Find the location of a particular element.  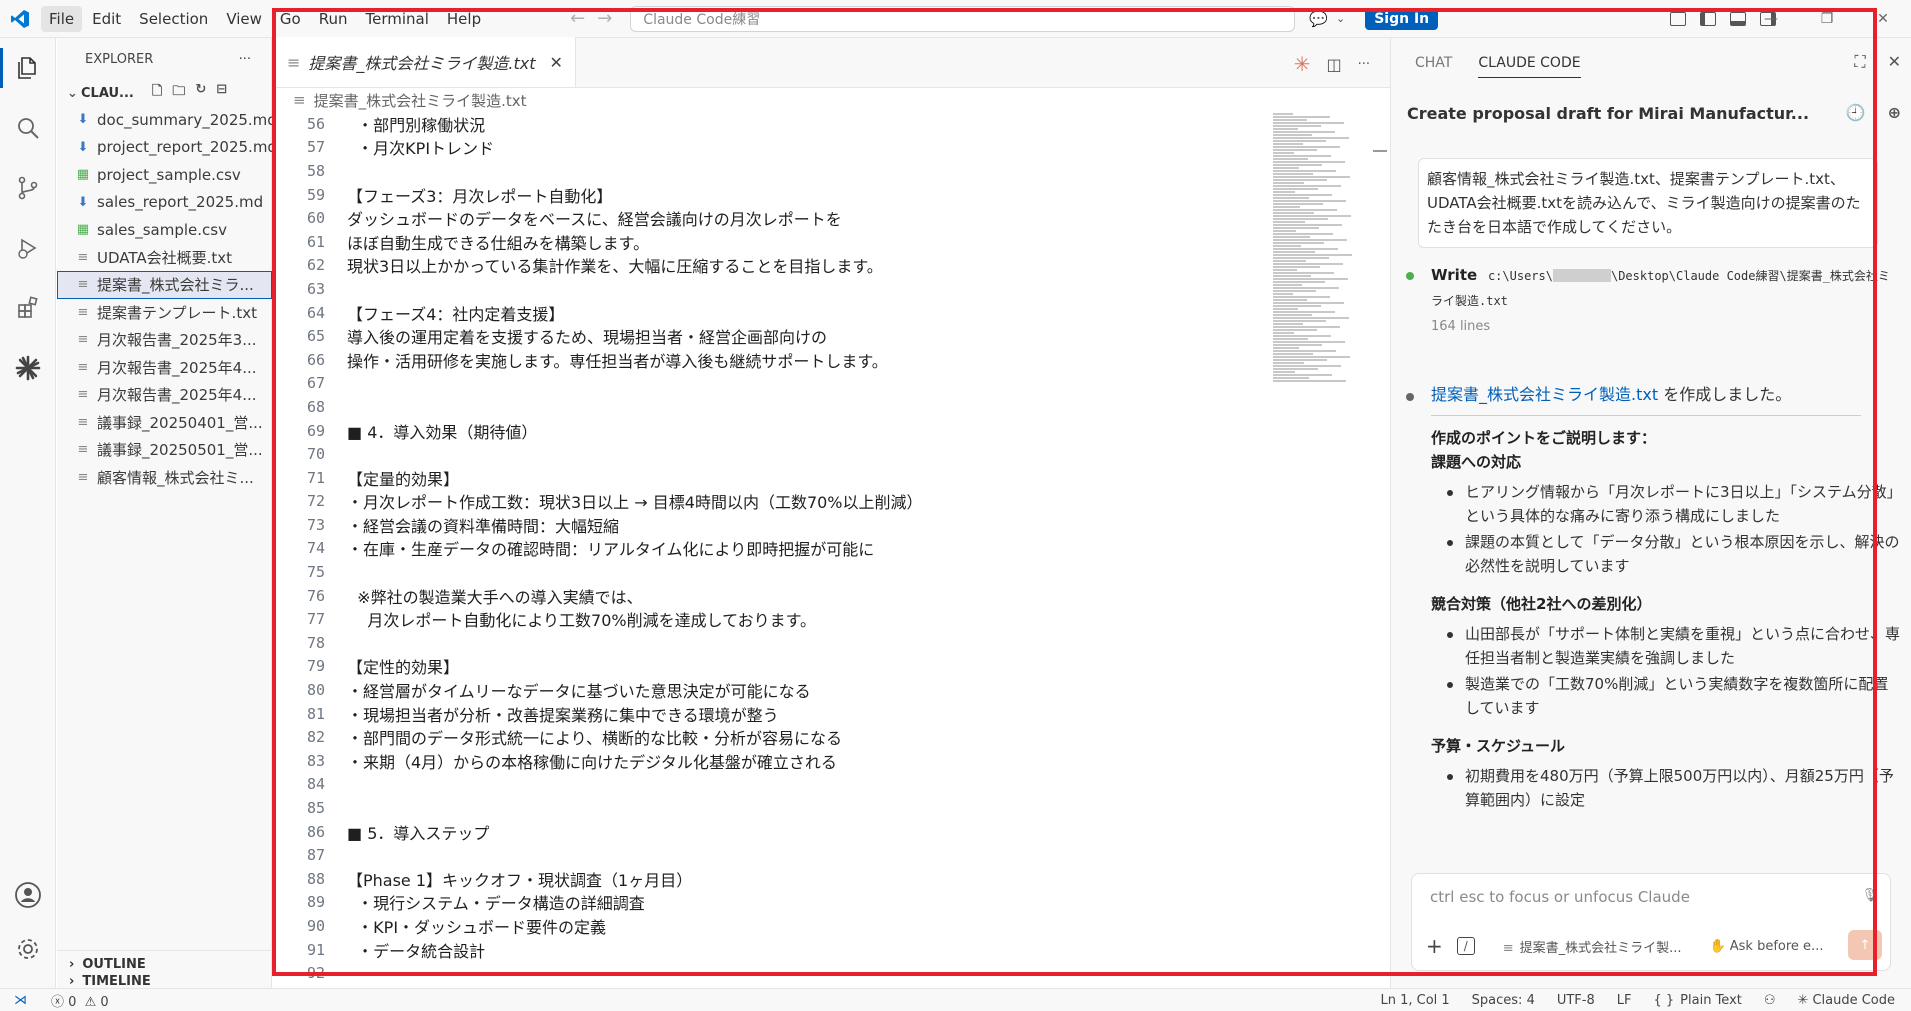

line-text: ほぼ自動生成できる仕組みを構築します。 is located at coordinates (498, 243).